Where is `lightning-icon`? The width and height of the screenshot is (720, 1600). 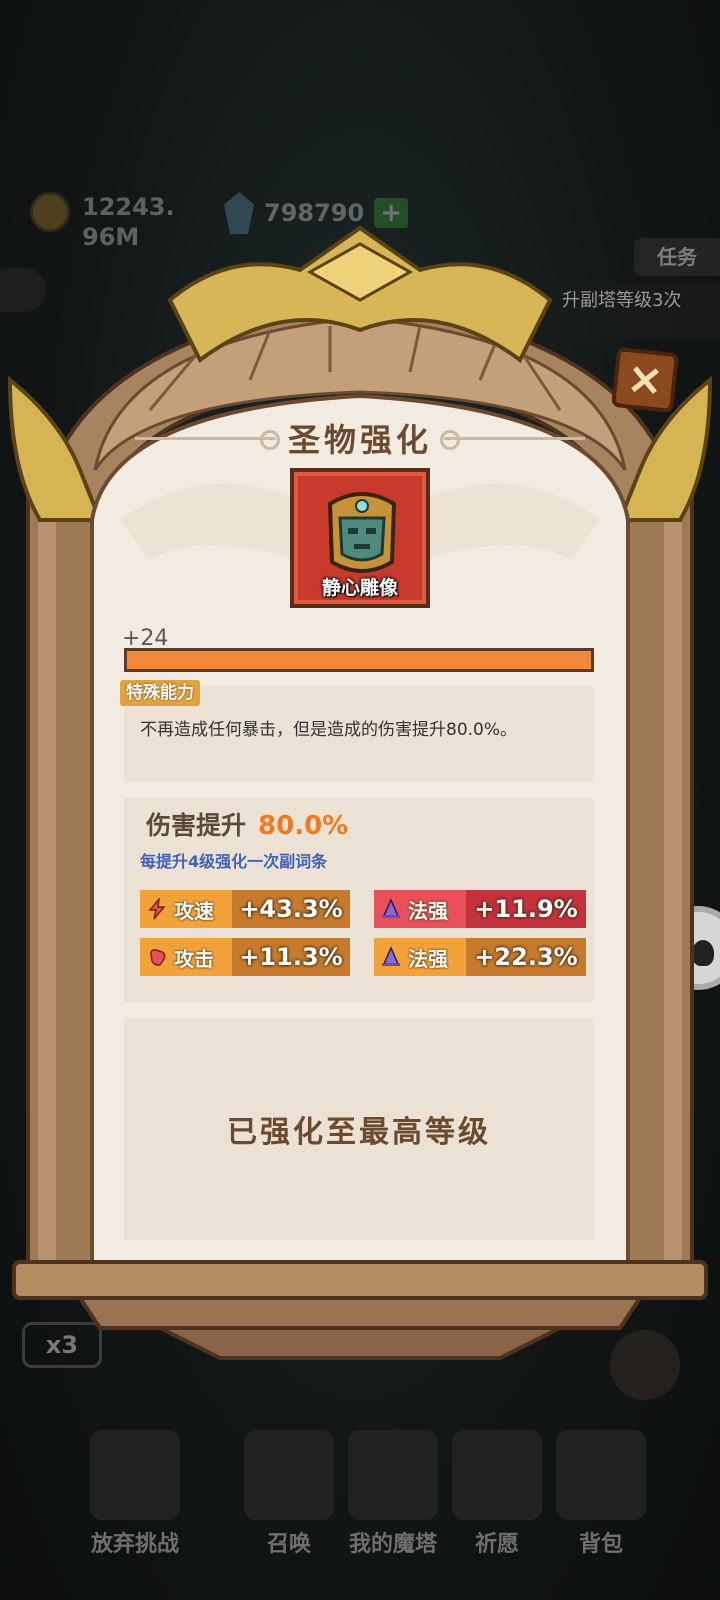
lightning-icon is located at coordinates (157, 909).